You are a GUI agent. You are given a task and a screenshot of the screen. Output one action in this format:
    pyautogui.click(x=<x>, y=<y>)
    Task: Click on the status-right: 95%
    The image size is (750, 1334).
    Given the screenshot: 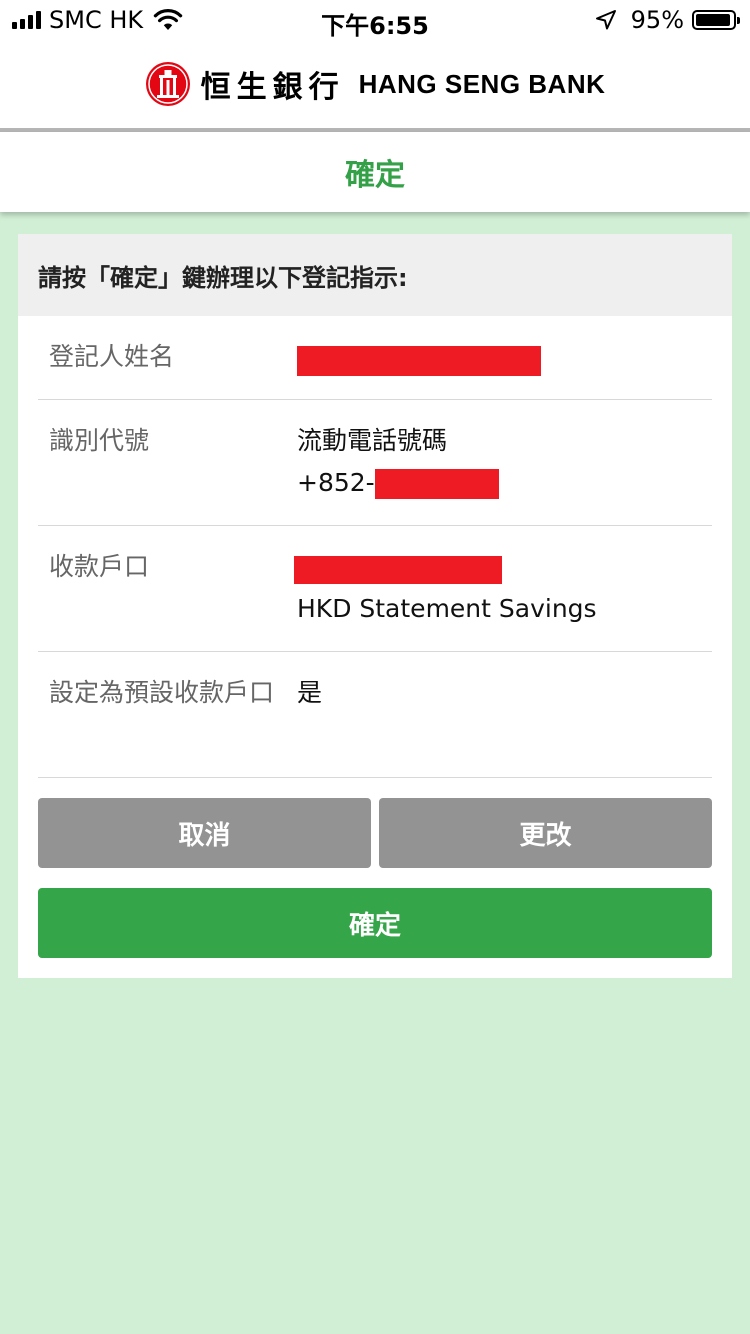 What is the action you would take?
    pyautogui.click(x=667, y=20)
    